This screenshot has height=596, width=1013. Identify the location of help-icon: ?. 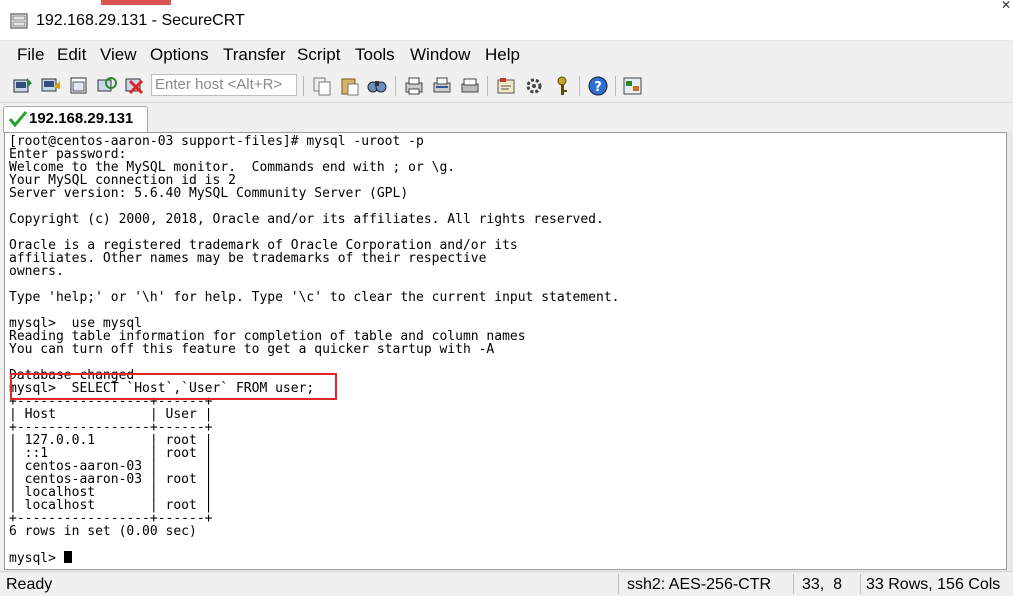
(598, 86).